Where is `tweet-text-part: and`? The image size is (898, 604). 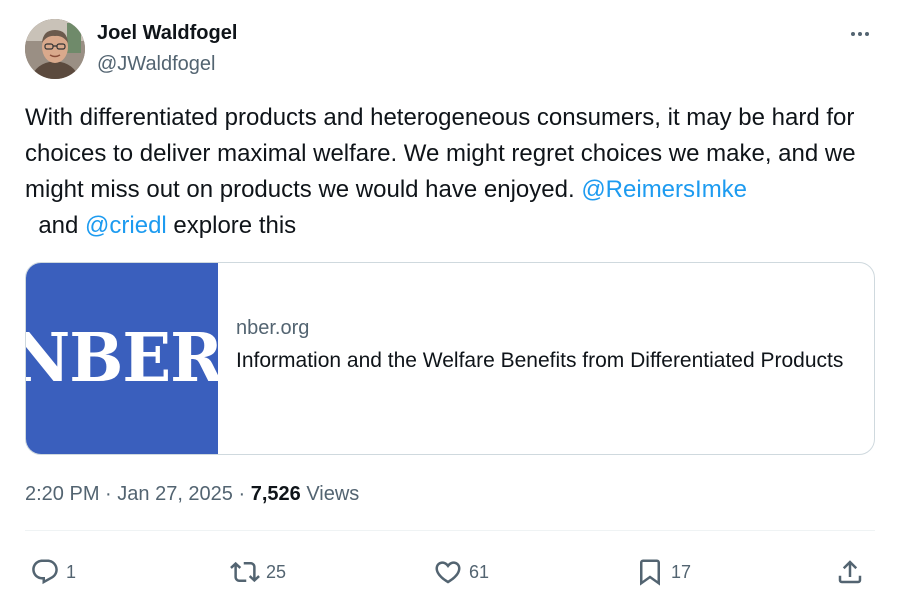
tweet-text-part: and is located at coordinates (55, 225).